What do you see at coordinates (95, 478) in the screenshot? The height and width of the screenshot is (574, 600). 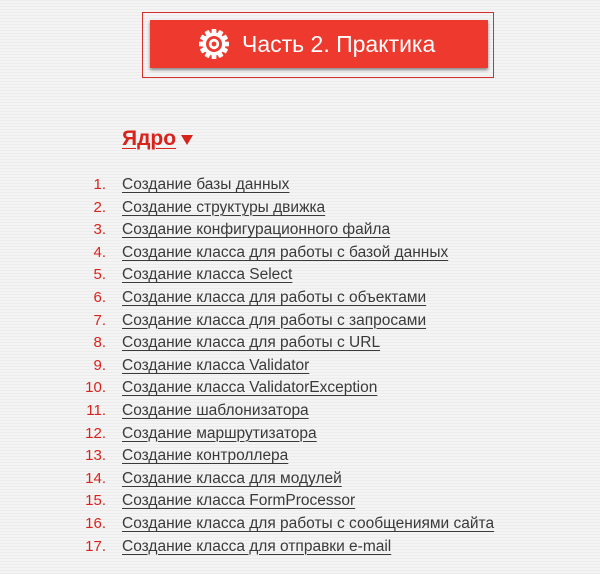 I see `lesson-number: 14.` at bounding box center [95, 478].